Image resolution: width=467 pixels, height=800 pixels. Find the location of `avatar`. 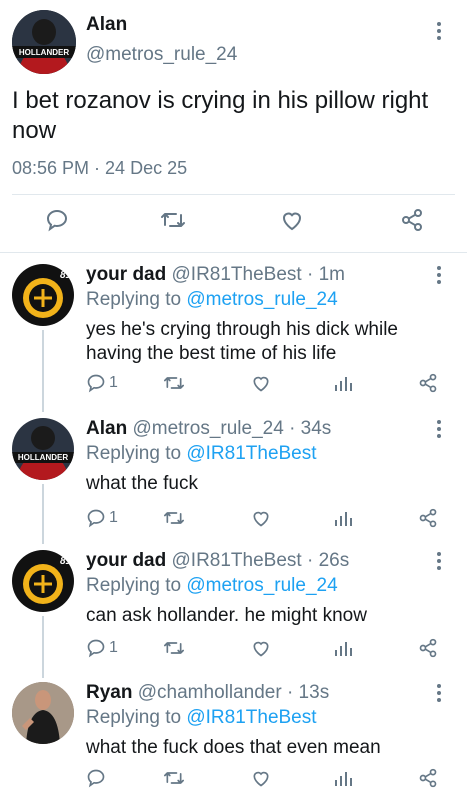

avatar is located at coordinates (43, 713).